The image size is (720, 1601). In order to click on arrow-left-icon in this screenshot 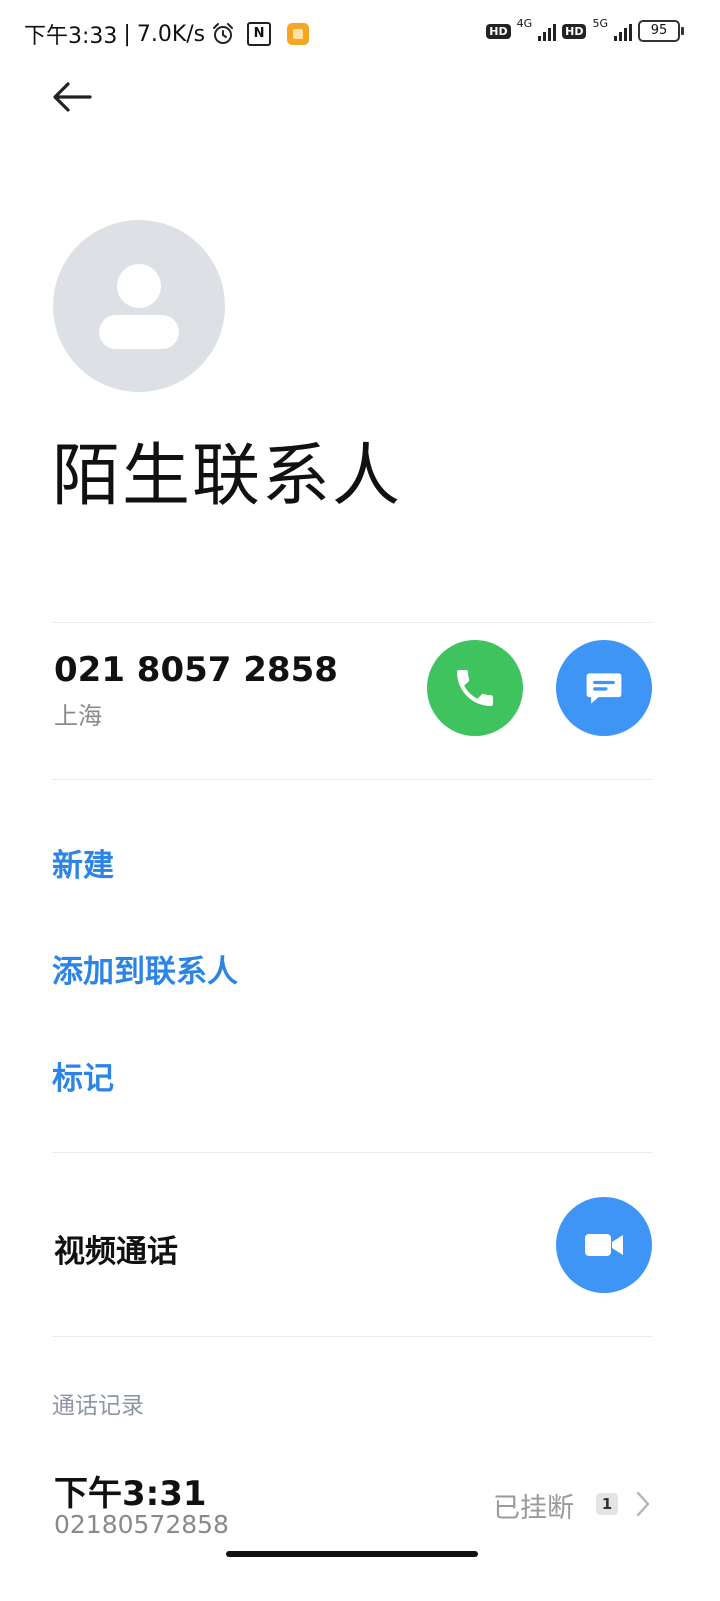, I will do `click(72, 97)`.